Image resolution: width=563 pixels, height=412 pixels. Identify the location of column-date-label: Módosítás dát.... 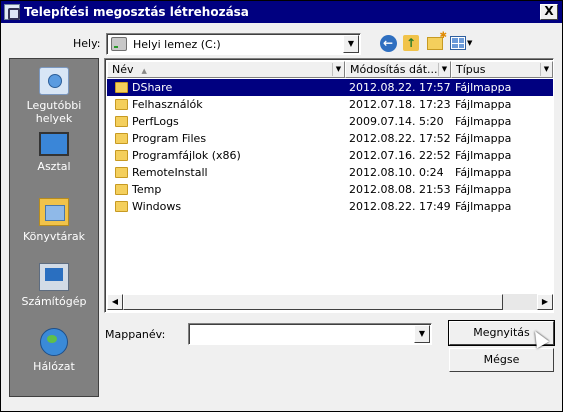
(394, 69).